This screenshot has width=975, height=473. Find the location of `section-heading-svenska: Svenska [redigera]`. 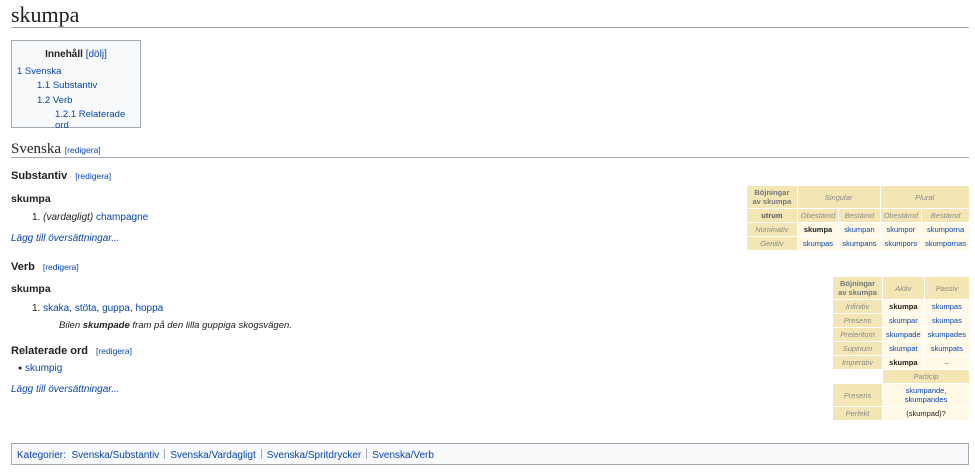

section-heading-svenska: Svenska [redigera] is located at coordinates (56, 149).